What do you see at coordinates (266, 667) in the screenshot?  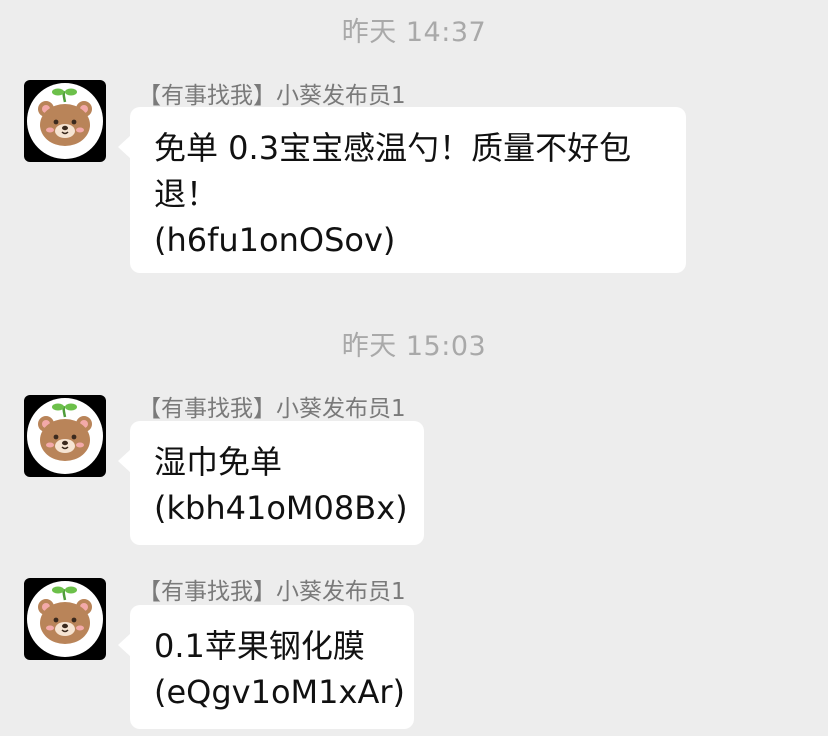 I see `message-bubble: 0.1苹果钢化膜 (eQgv1oM1xAr)` at bounding box center [266, 667].